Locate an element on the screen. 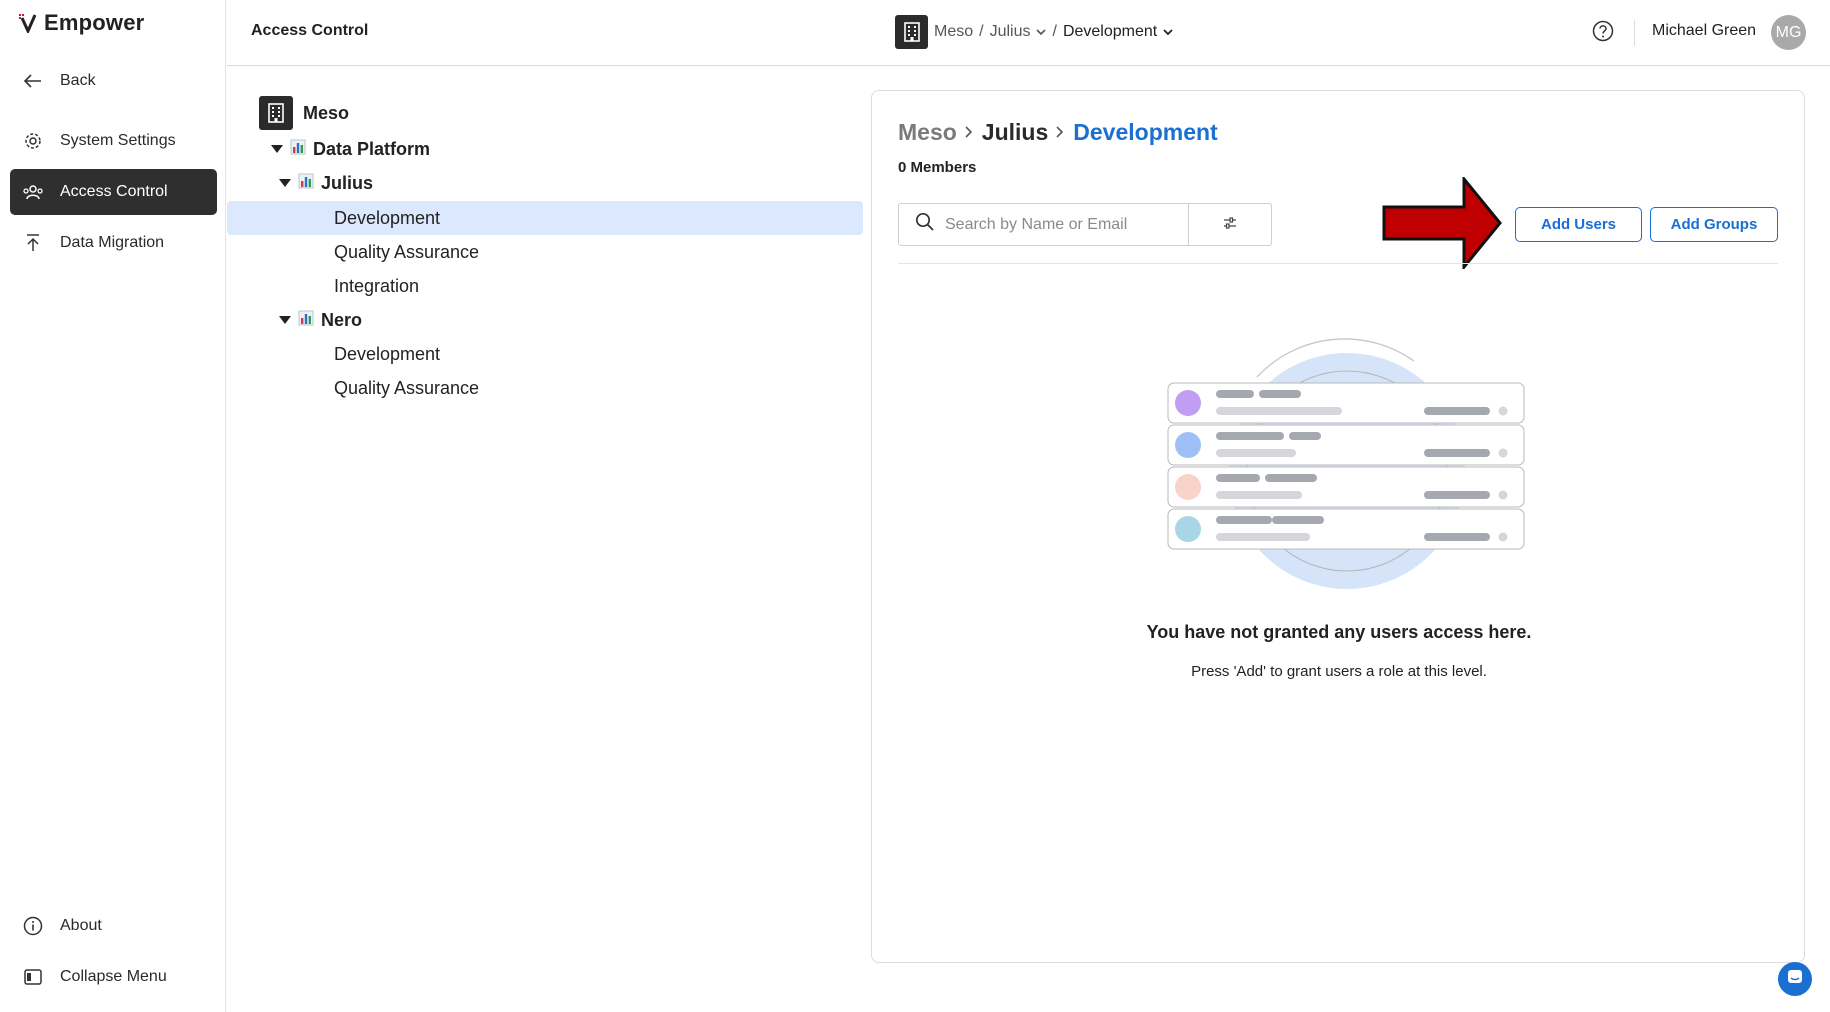 This screenshot has width=1830, height=1012. empty-state-illustration is located at coordinates (1346, 463).